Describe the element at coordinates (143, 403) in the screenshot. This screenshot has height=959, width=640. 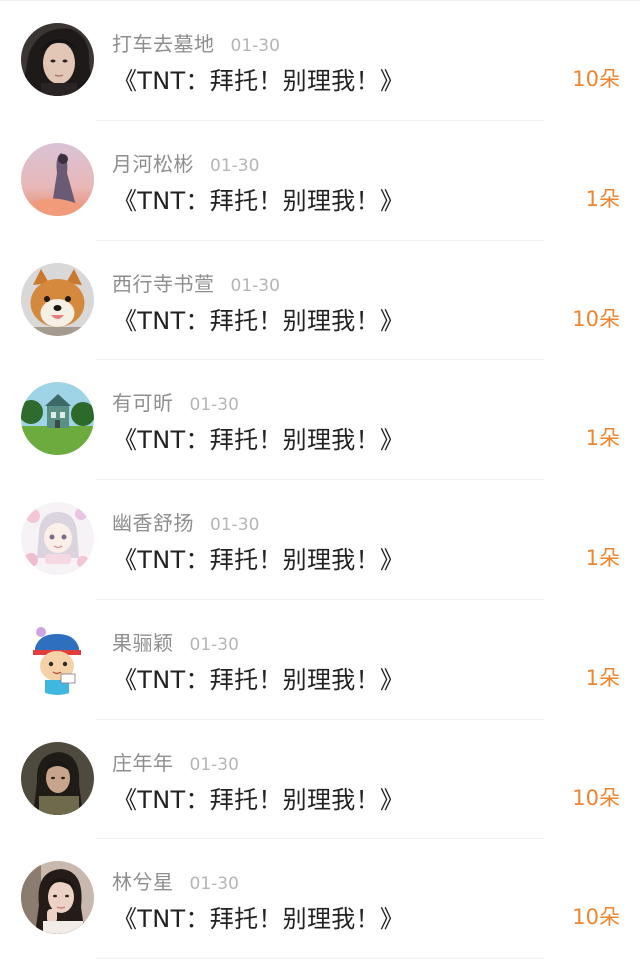
I see `user-name: 有可昕` at that location.